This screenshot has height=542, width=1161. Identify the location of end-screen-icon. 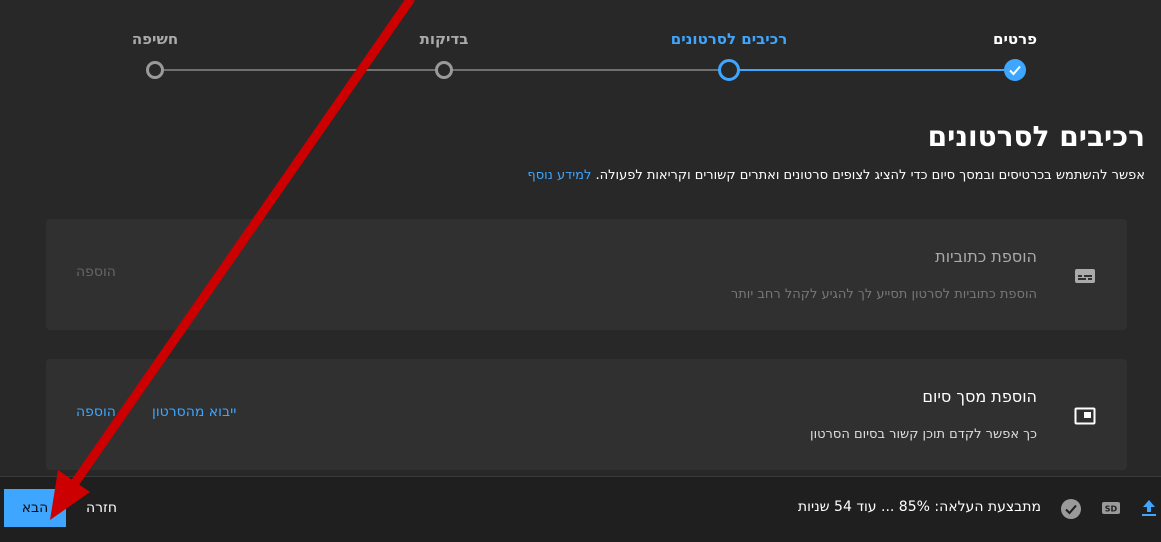
(1085, 416).